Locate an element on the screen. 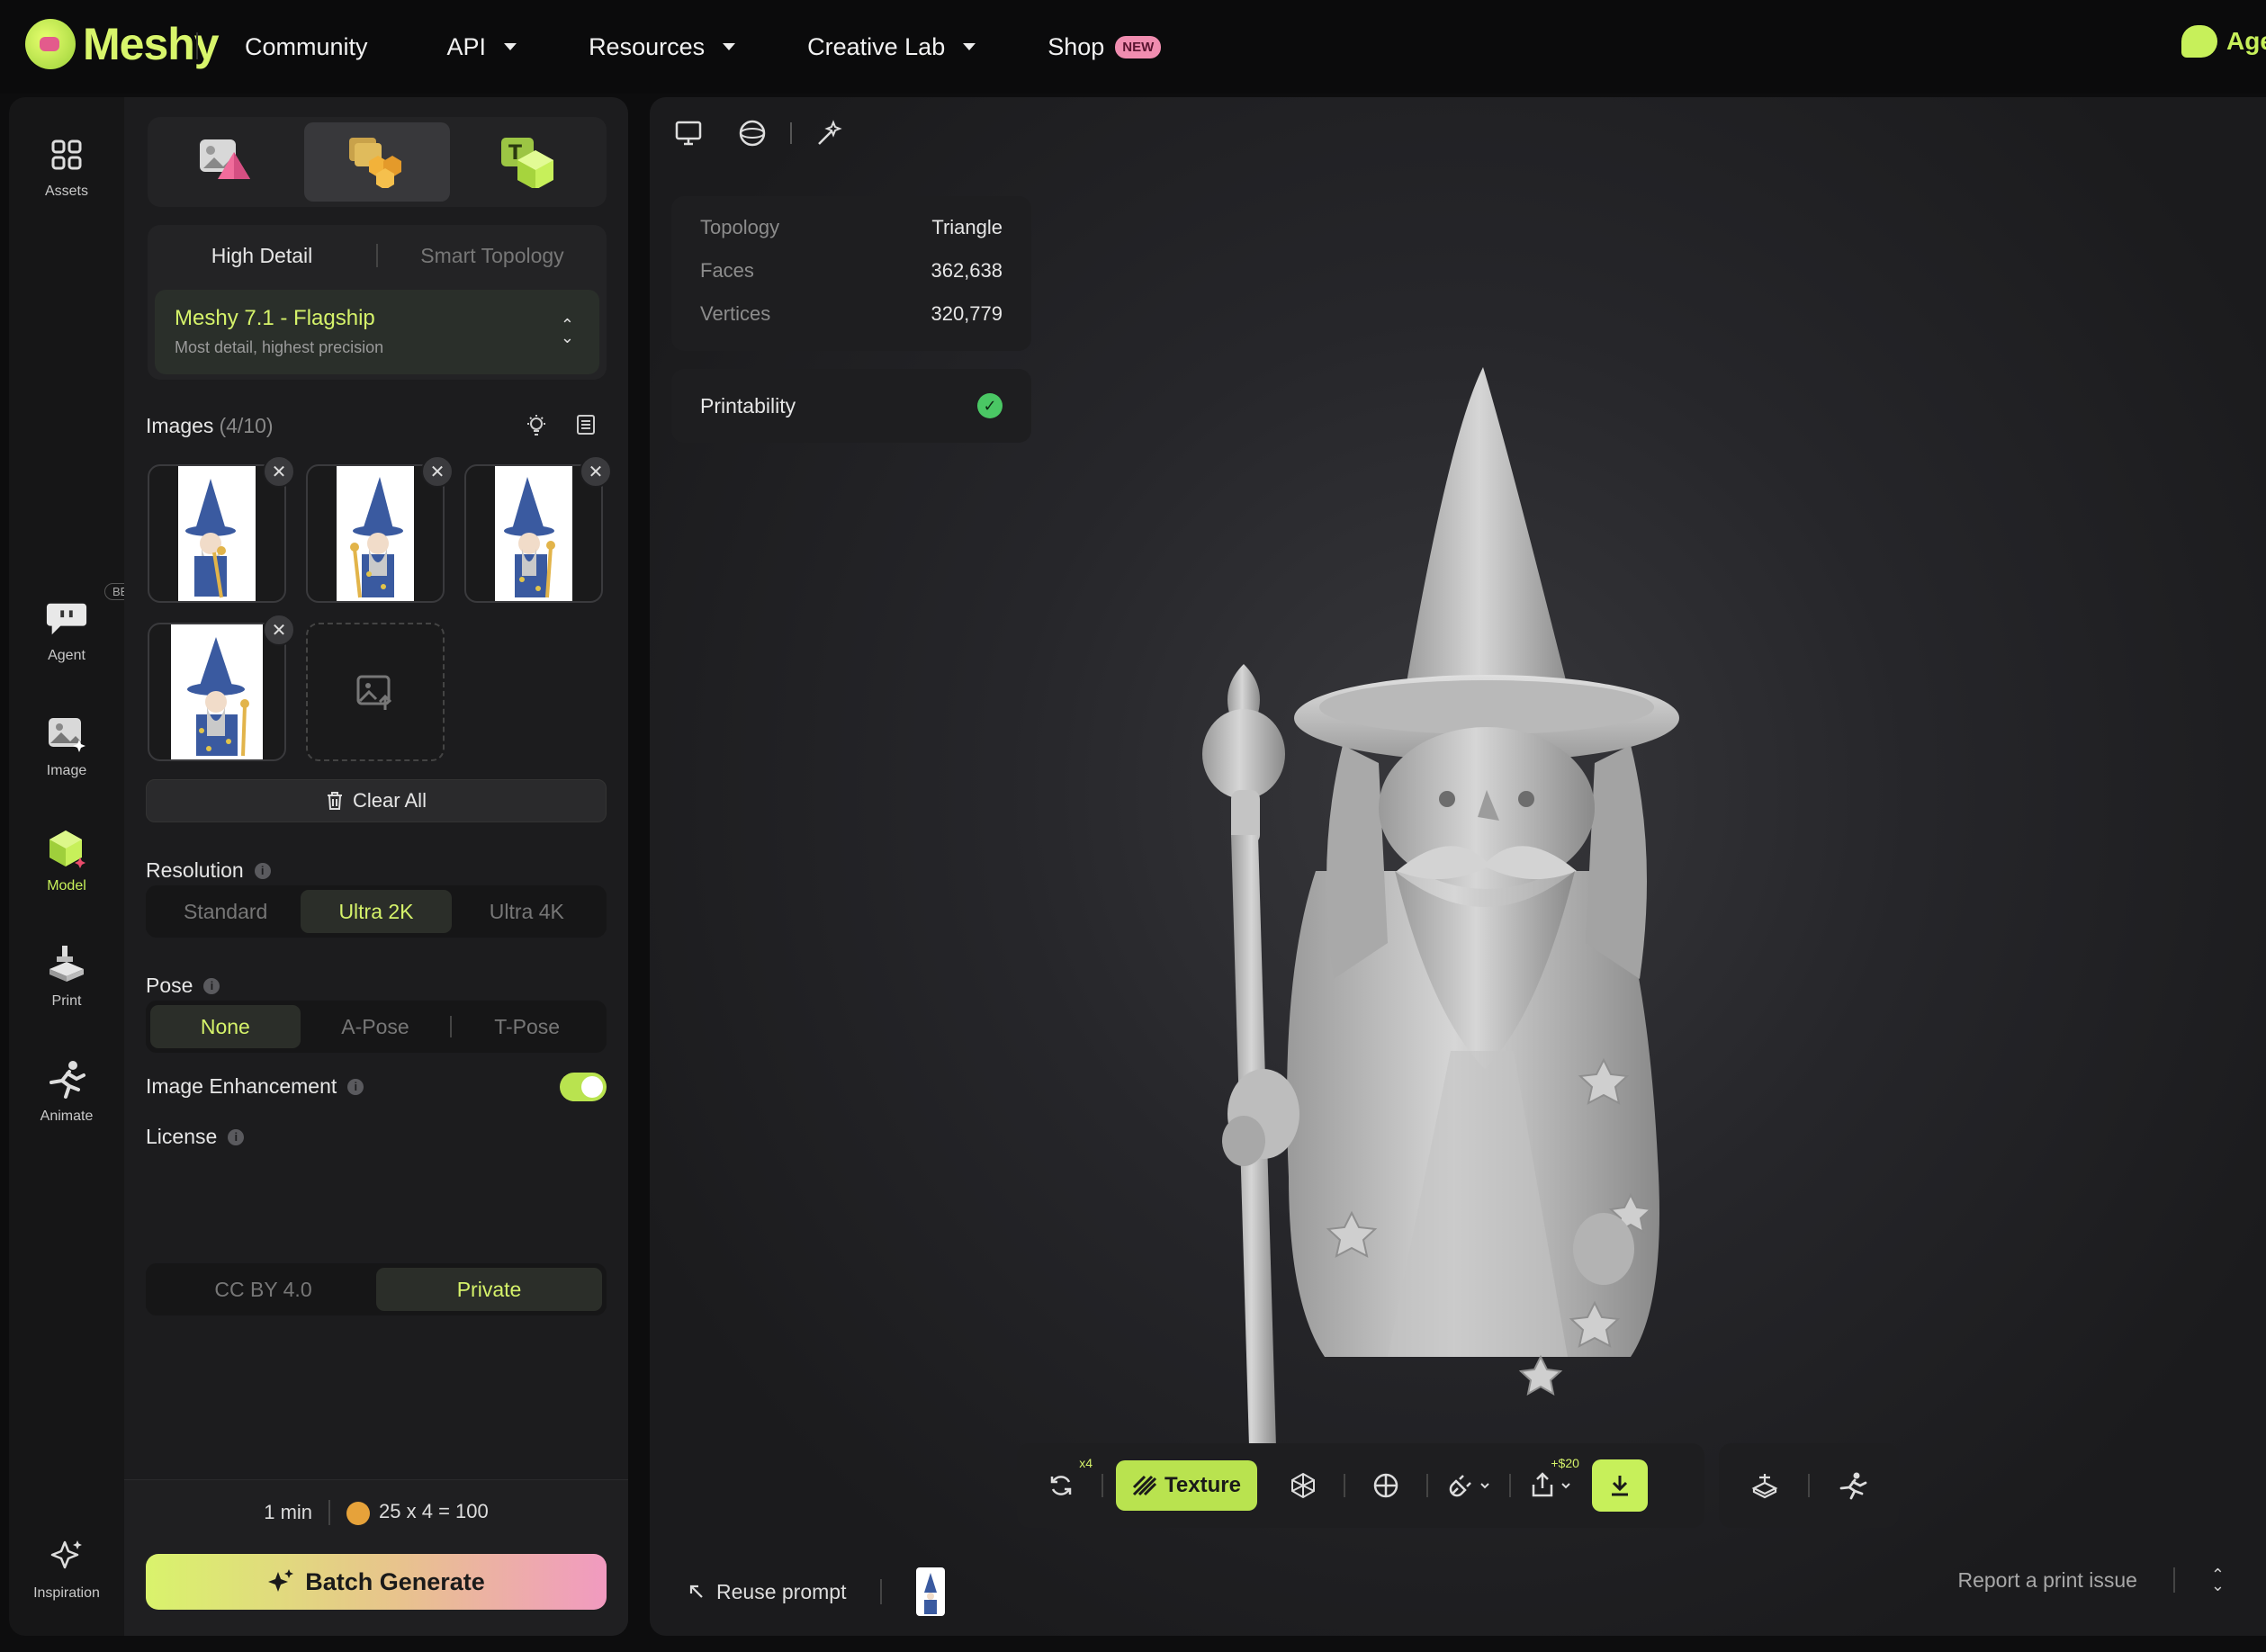 This screenshot has width=2266, height=1652. nav-creative-lab: Creative Lab is located at coordinates (891, 47).